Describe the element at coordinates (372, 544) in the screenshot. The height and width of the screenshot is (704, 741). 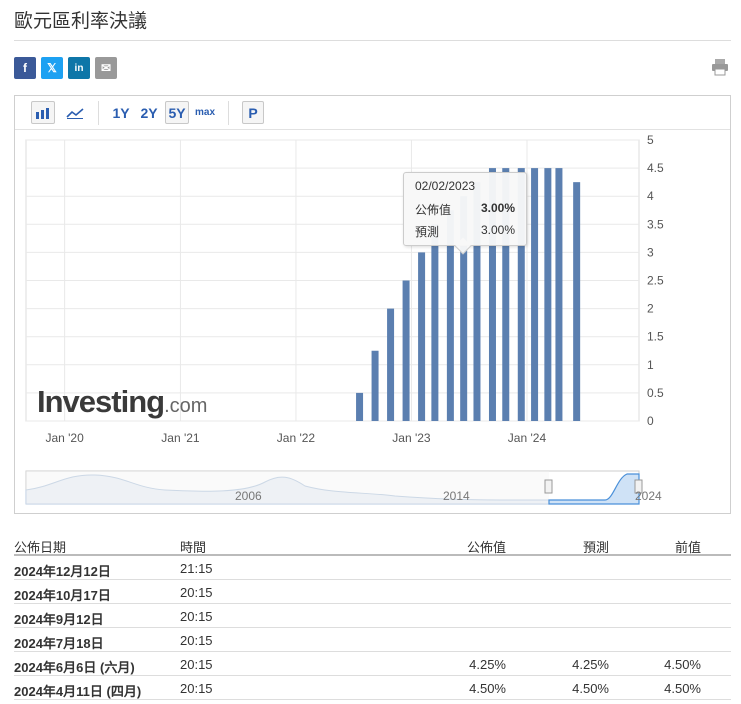
I see `table-header: 公佈日期 時間 公佈值 預測 前值` at that location.